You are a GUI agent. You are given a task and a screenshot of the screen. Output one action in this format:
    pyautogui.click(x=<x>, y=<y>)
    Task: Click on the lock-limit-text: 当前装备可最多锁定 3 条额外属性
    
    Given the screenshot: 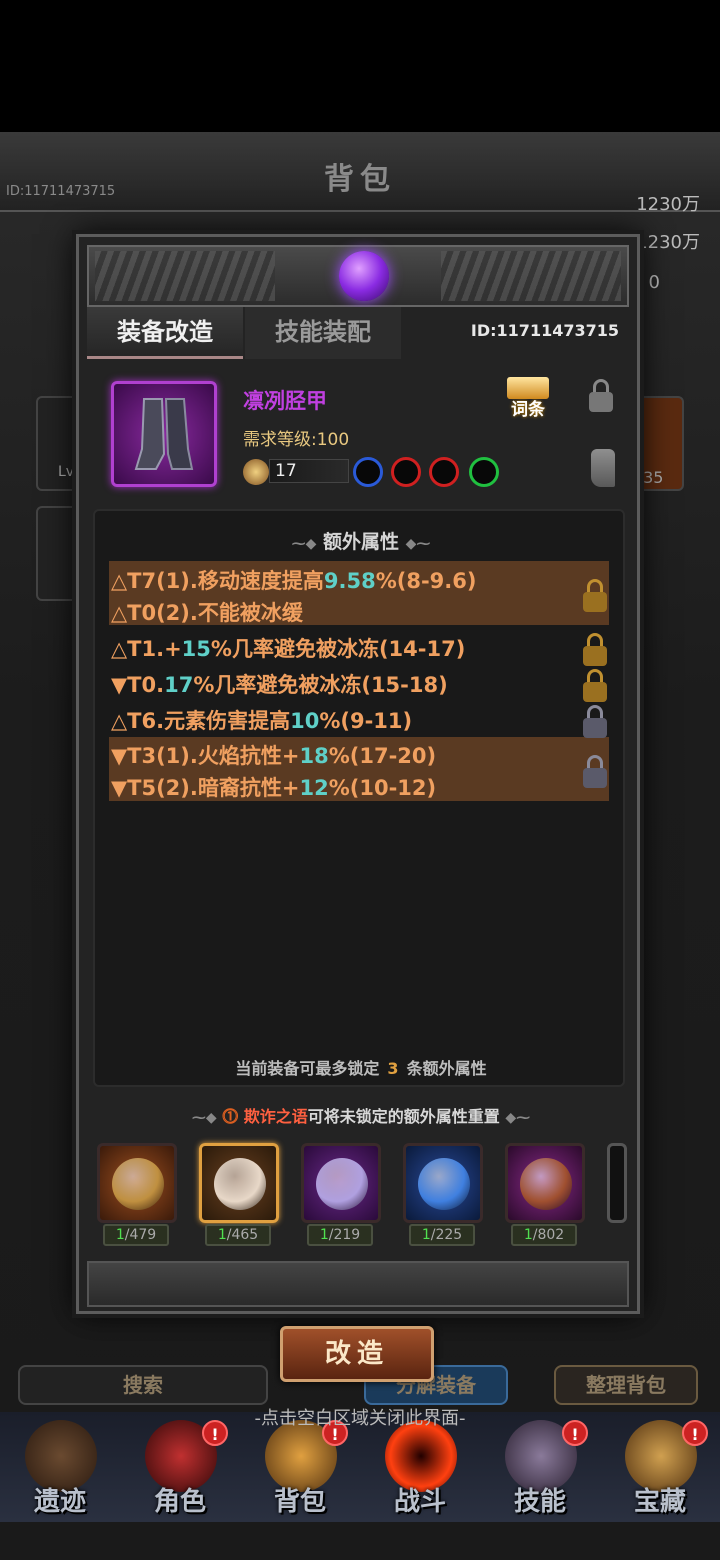 What is the action you would take?
    pyautogui.click(x=361, y=1067)
    